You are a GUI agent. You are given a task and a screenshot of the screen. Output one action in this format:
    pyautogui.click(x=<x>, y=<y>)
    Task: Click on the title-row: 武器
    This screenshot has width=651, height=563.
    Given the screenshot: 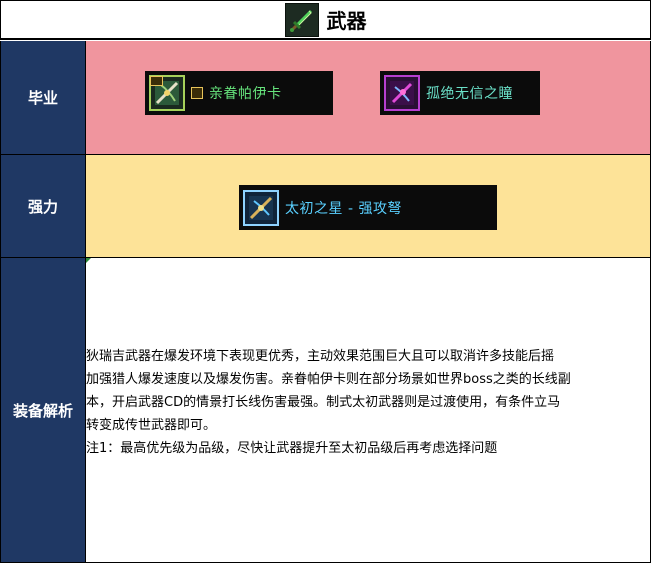 What is the action you would take?
    pyautogui.click(x=325, y=20)
    